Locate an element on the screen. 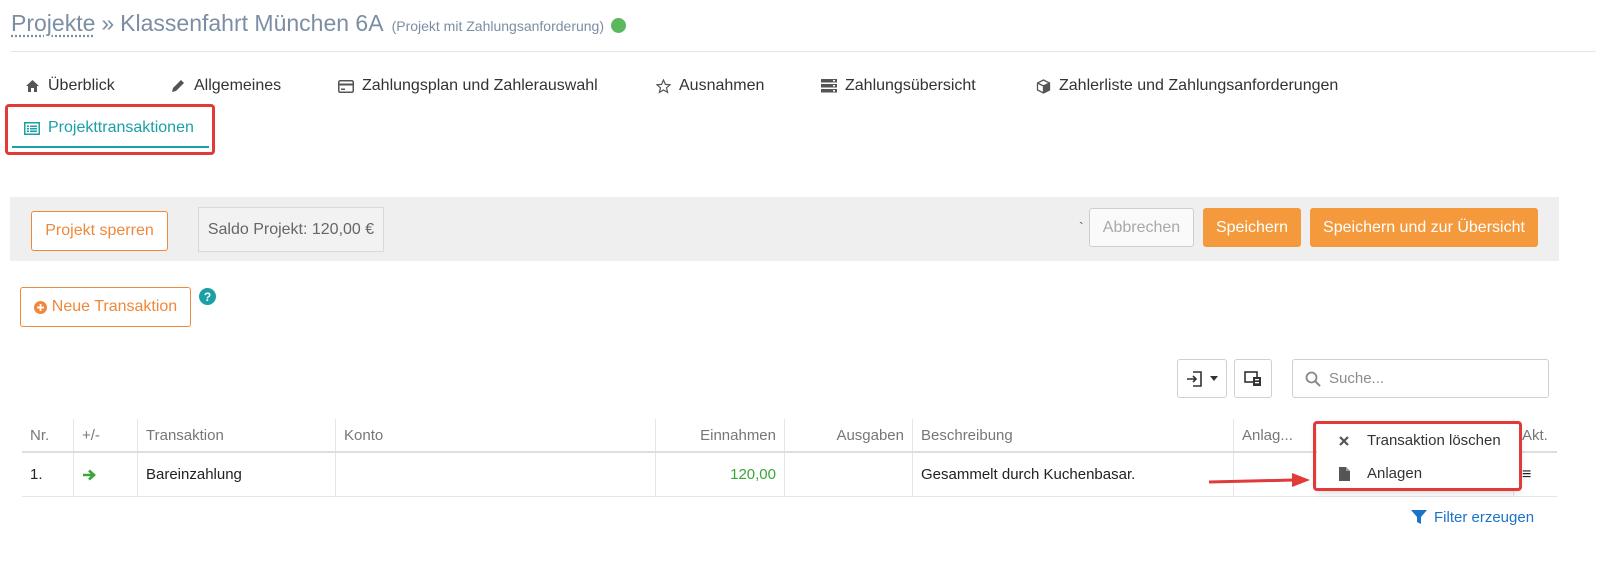  new-transaction-label: Neue Transaktion is located at coordinates (114, 306).